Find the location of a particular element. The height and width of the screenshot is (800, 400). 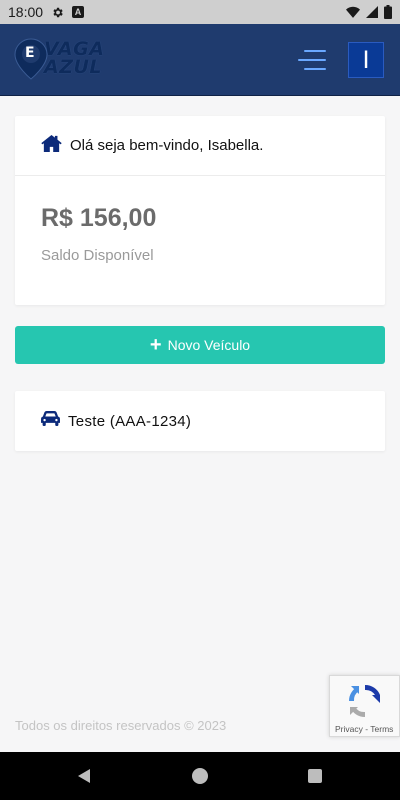

a-box-icon: A is located at coordinates (78, 12).